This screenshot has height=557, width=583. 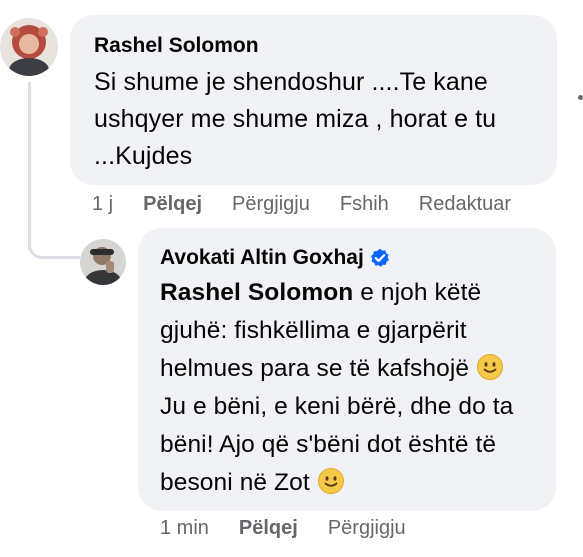 I want to click on comment-author: Avokati Altin Goxhaj, so click(x=347, y=258).